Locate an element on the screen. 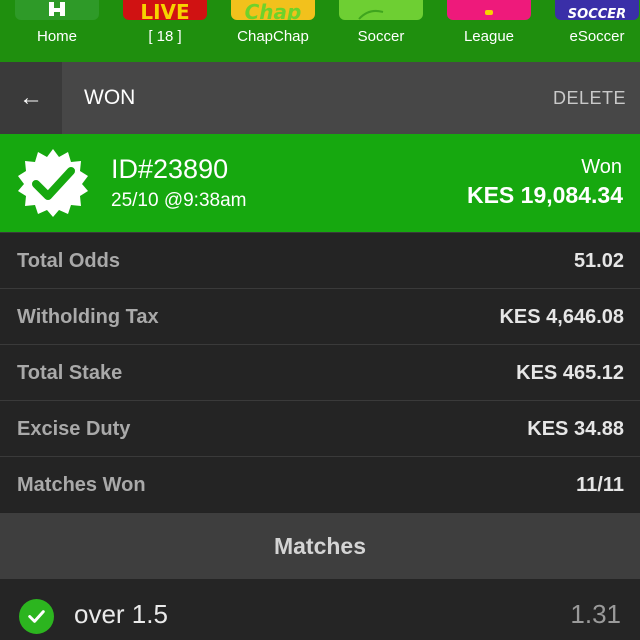 The height and width of the screenshot is (640, 640). detail-label: Excise Duty is located at coordinates (74, 429).